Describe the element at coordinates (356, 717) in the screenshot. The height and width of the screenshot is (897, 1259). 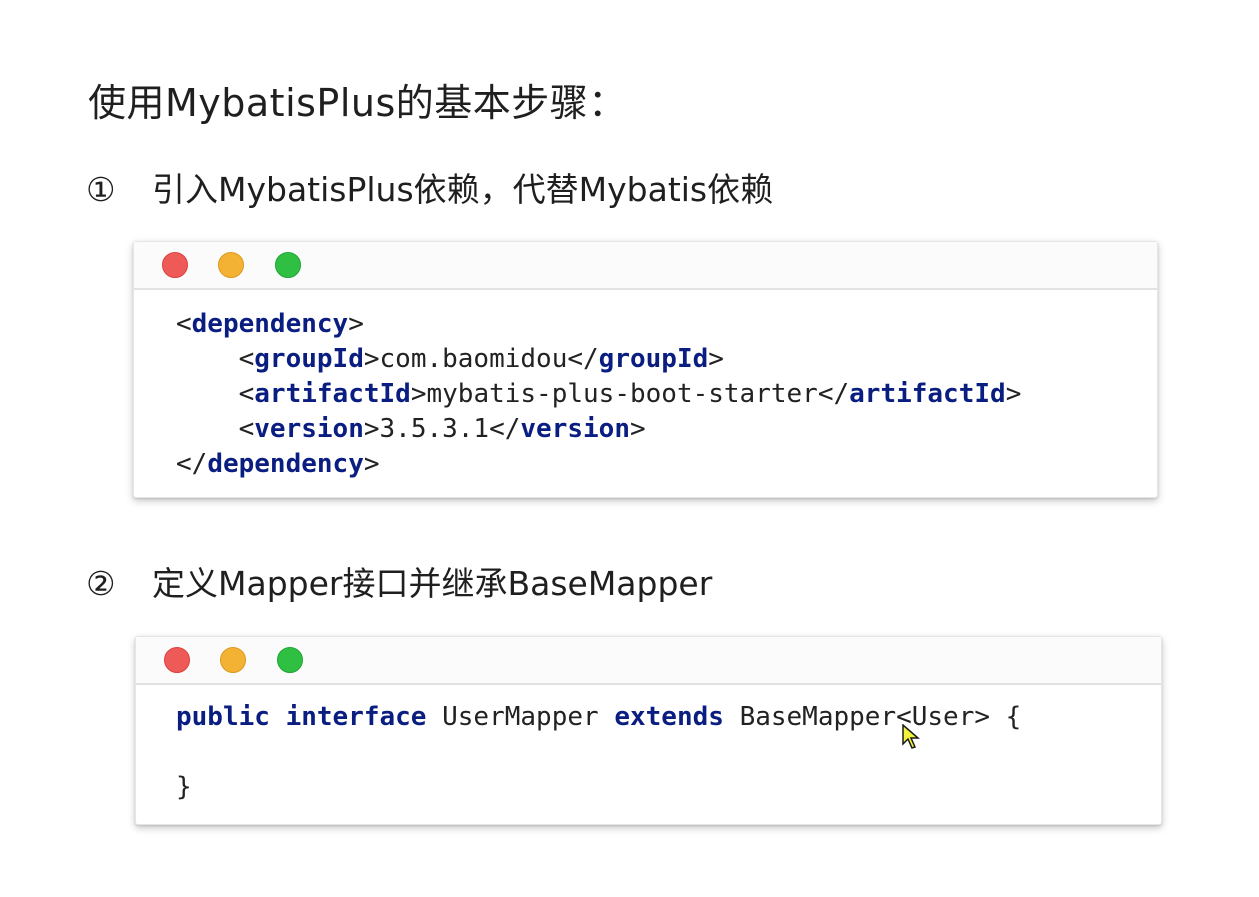
I see `code-keyword: interface` at that location.